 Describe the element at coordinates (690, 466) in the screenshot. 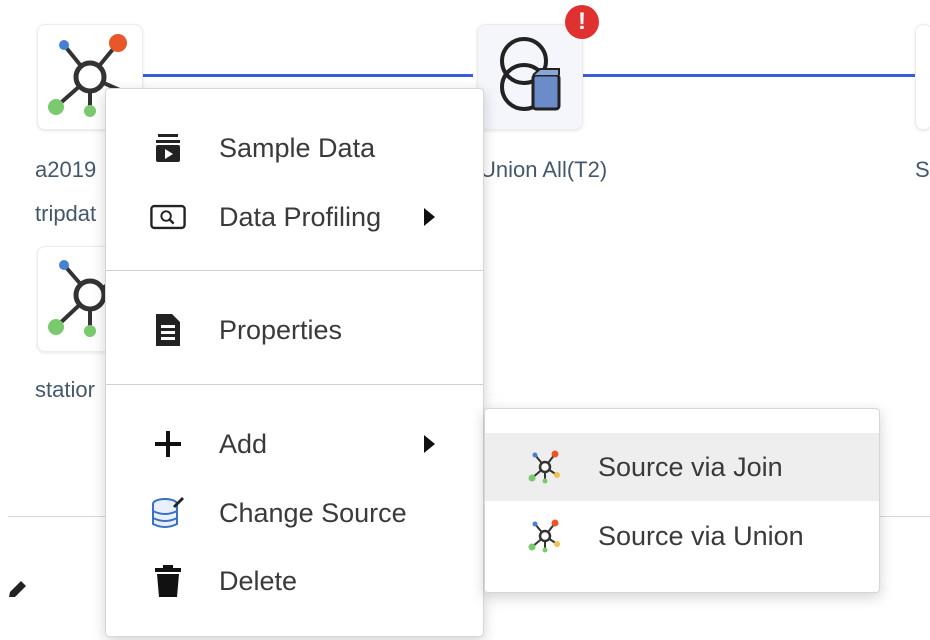

I see `submenu-item-label: Source via Join` at that location.